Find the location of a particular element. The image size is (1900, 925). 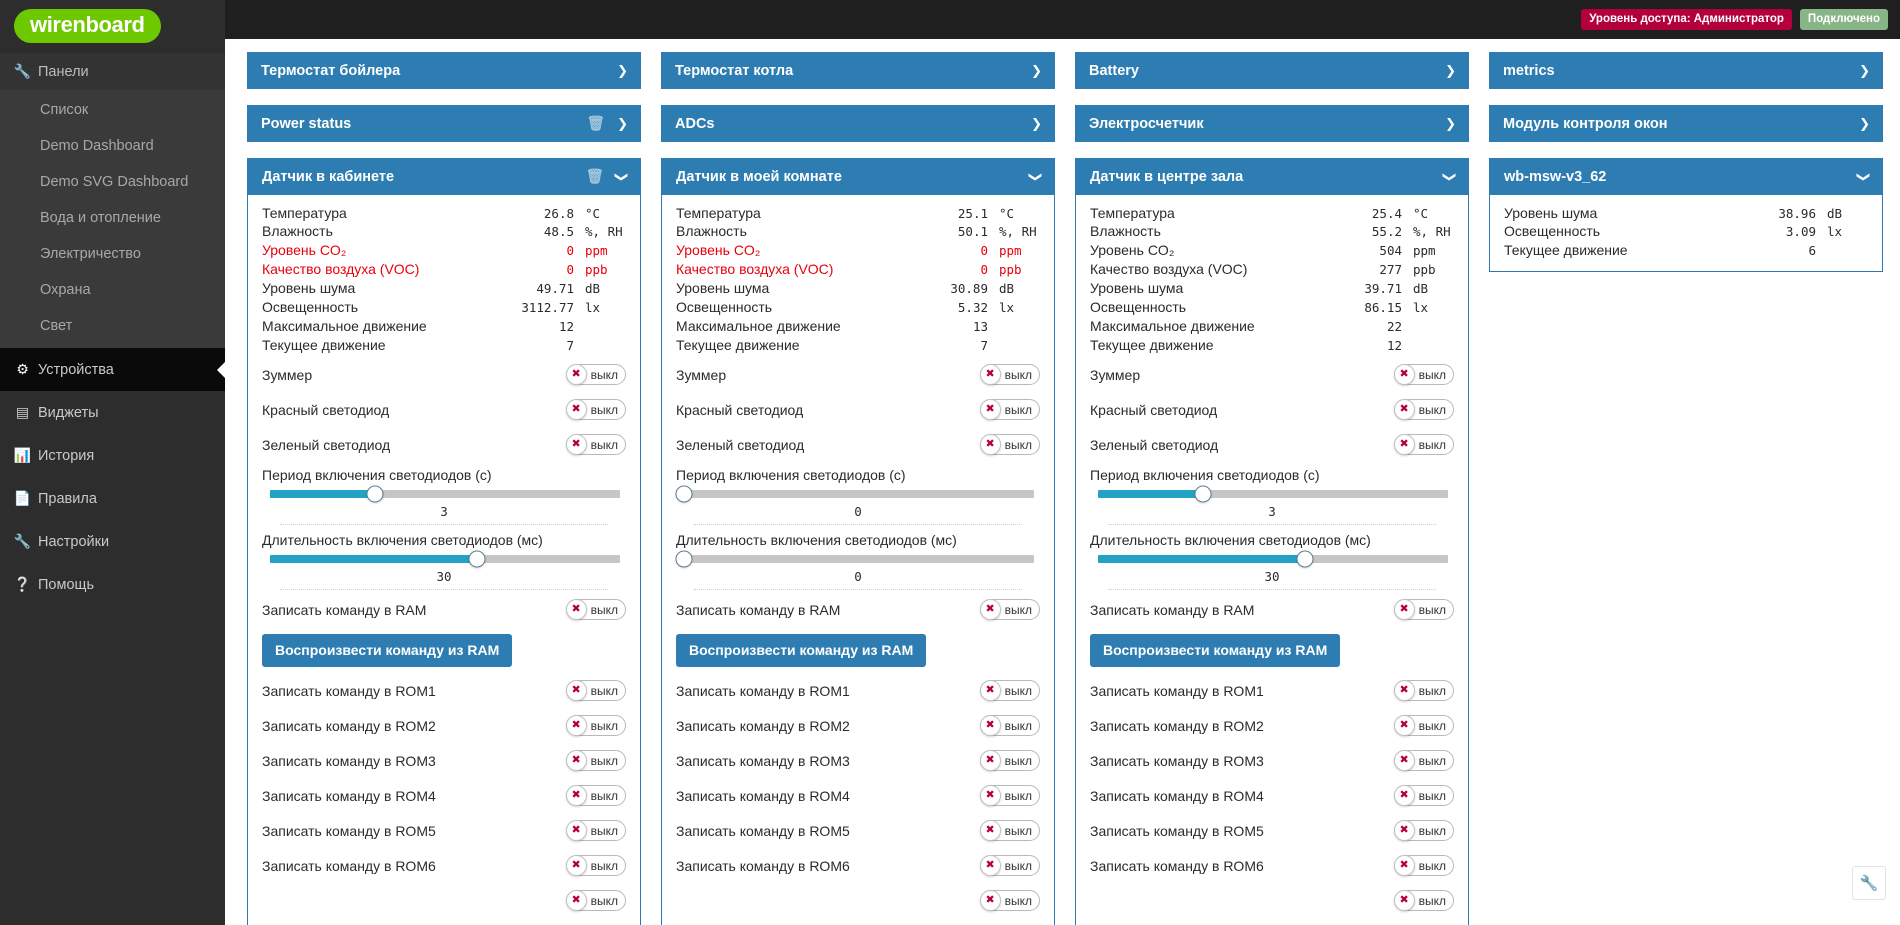

panel-header: Электросчетчик ❯ is located at coordinates (1272, 123).